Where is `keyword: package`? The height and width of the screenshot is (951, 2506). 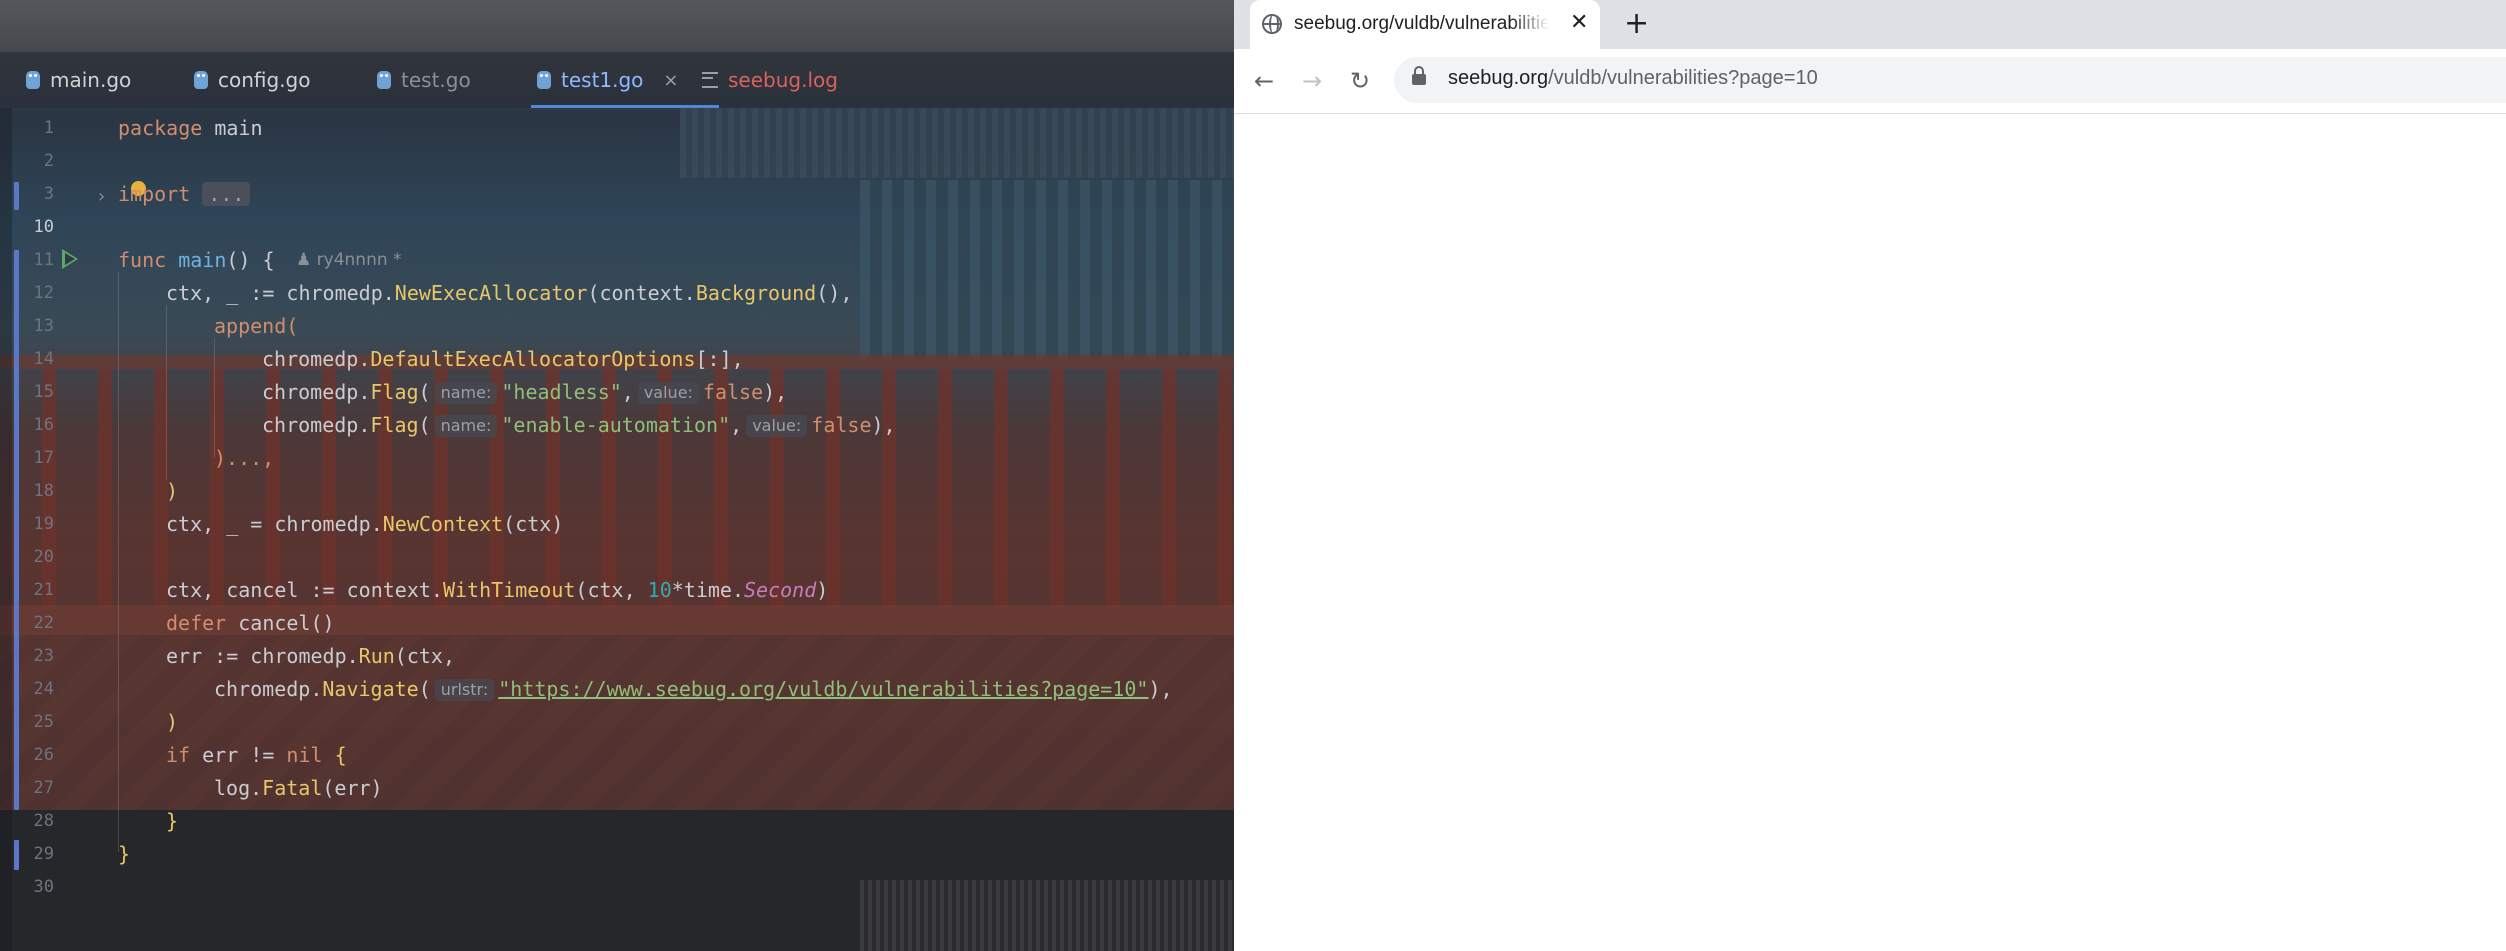 keyword: package is located at coordinates (160, 128).